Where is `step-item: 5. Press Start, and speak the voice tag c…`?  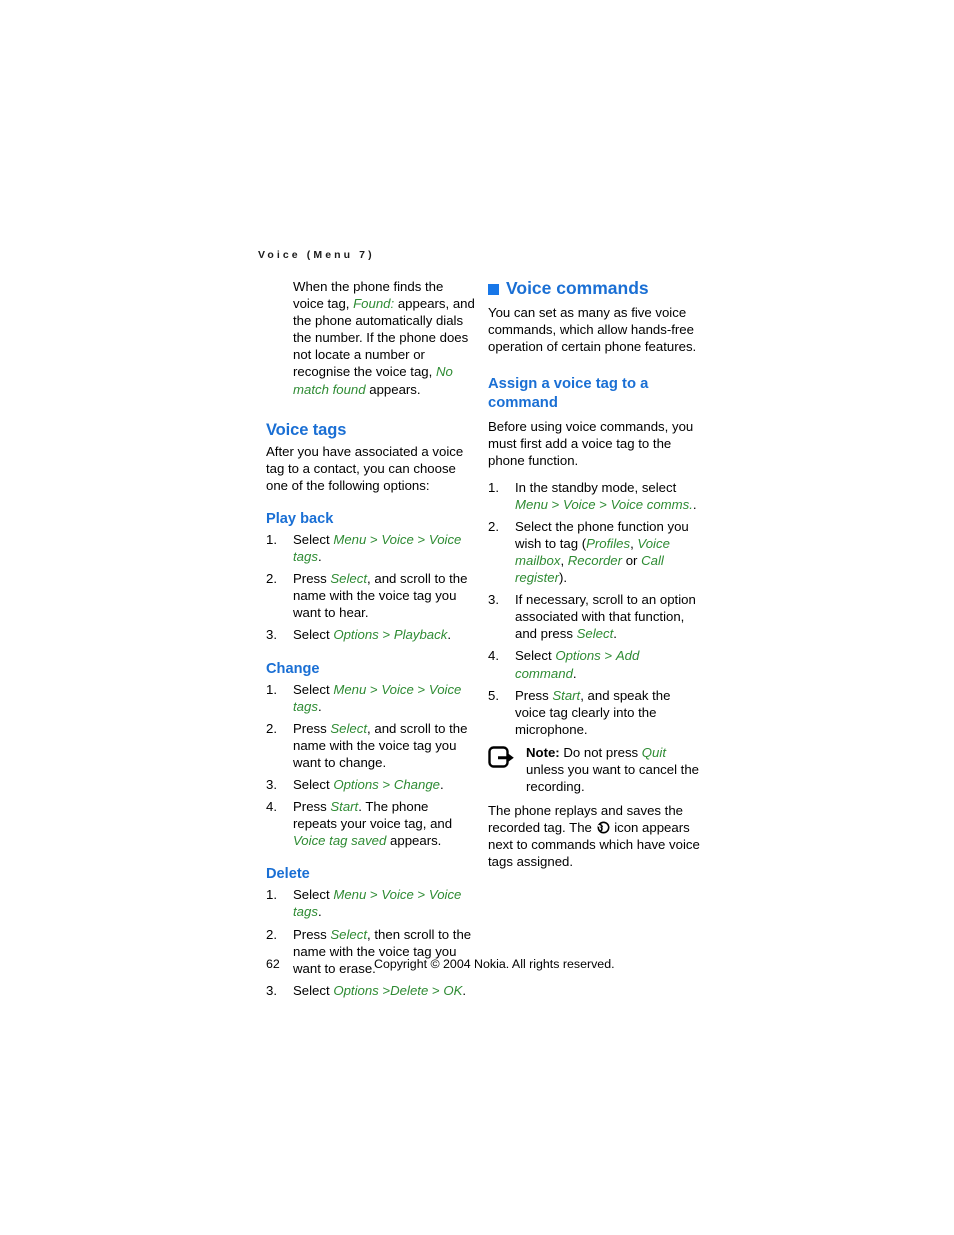
step-item: 5. Press Start, and speak the voice tag c… is located at coordinates (594, 712).